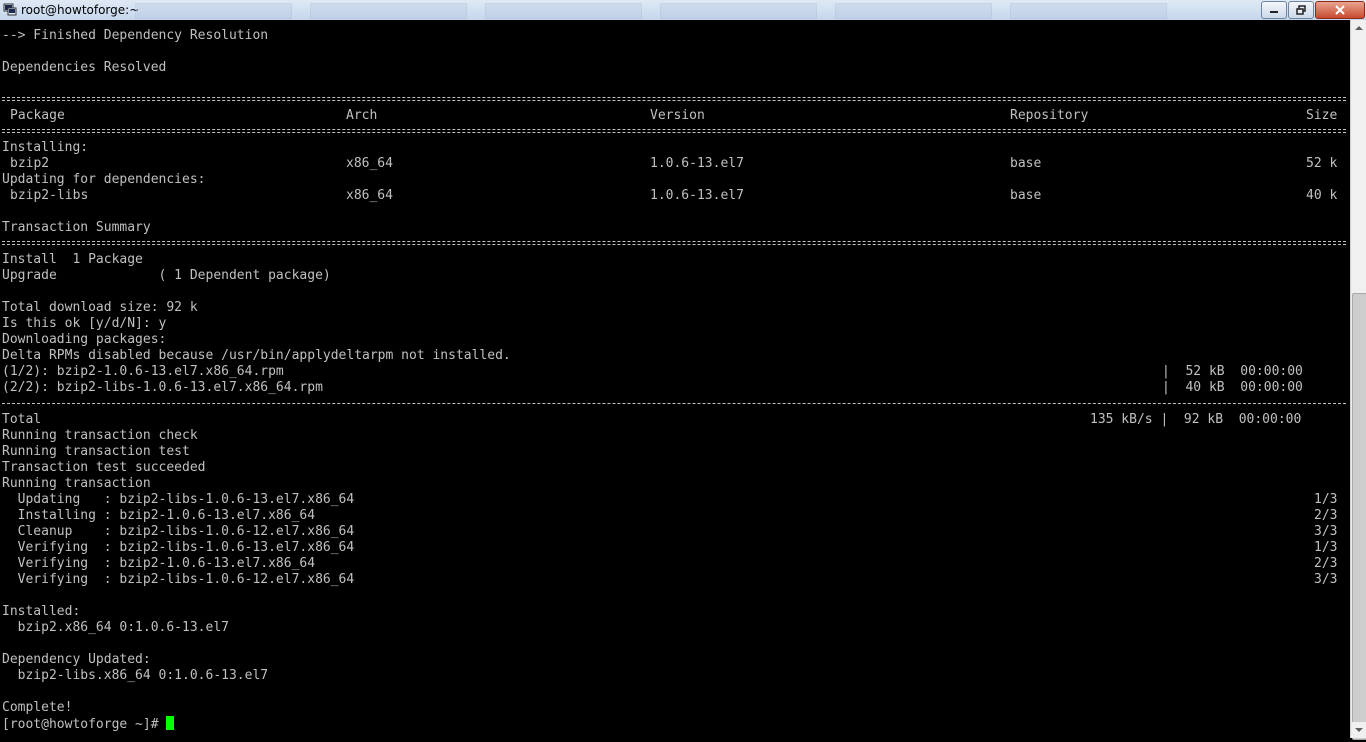  I want to click on terminal-line: Install 1 Package, so click(72, 259).